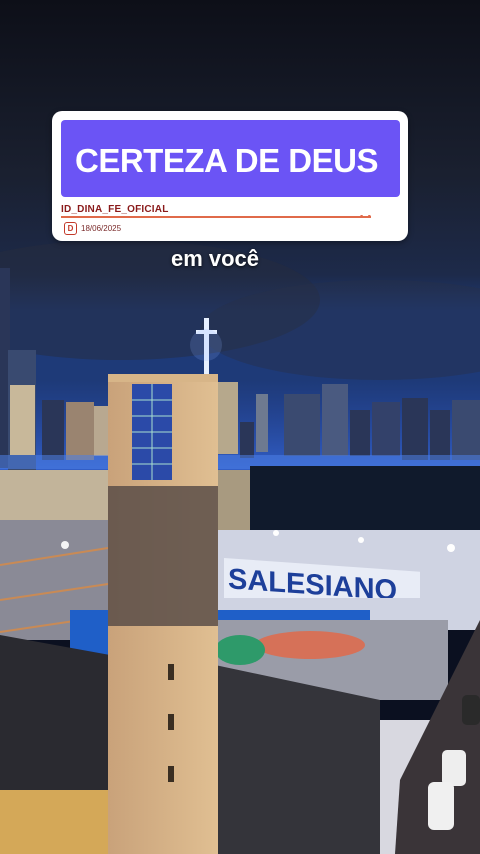 Image resolution: width=480 pixels, height=854 pixels. What do you see at coordinates (310, 645) in the screenshot?
I see `court-circle` at bounding box center [310, 645].